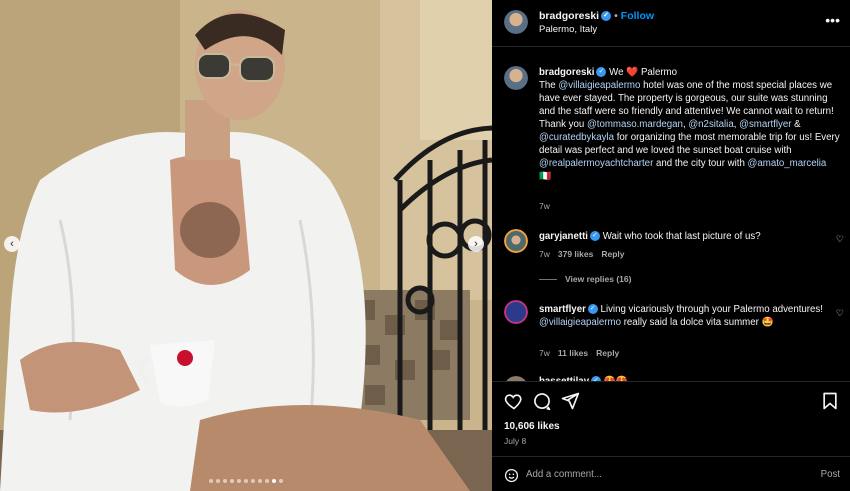  What do you see at coordinates (568, 29) in the screenshot?
I see `post-location: Palermo, Italy` at bounding box center [568, 29].